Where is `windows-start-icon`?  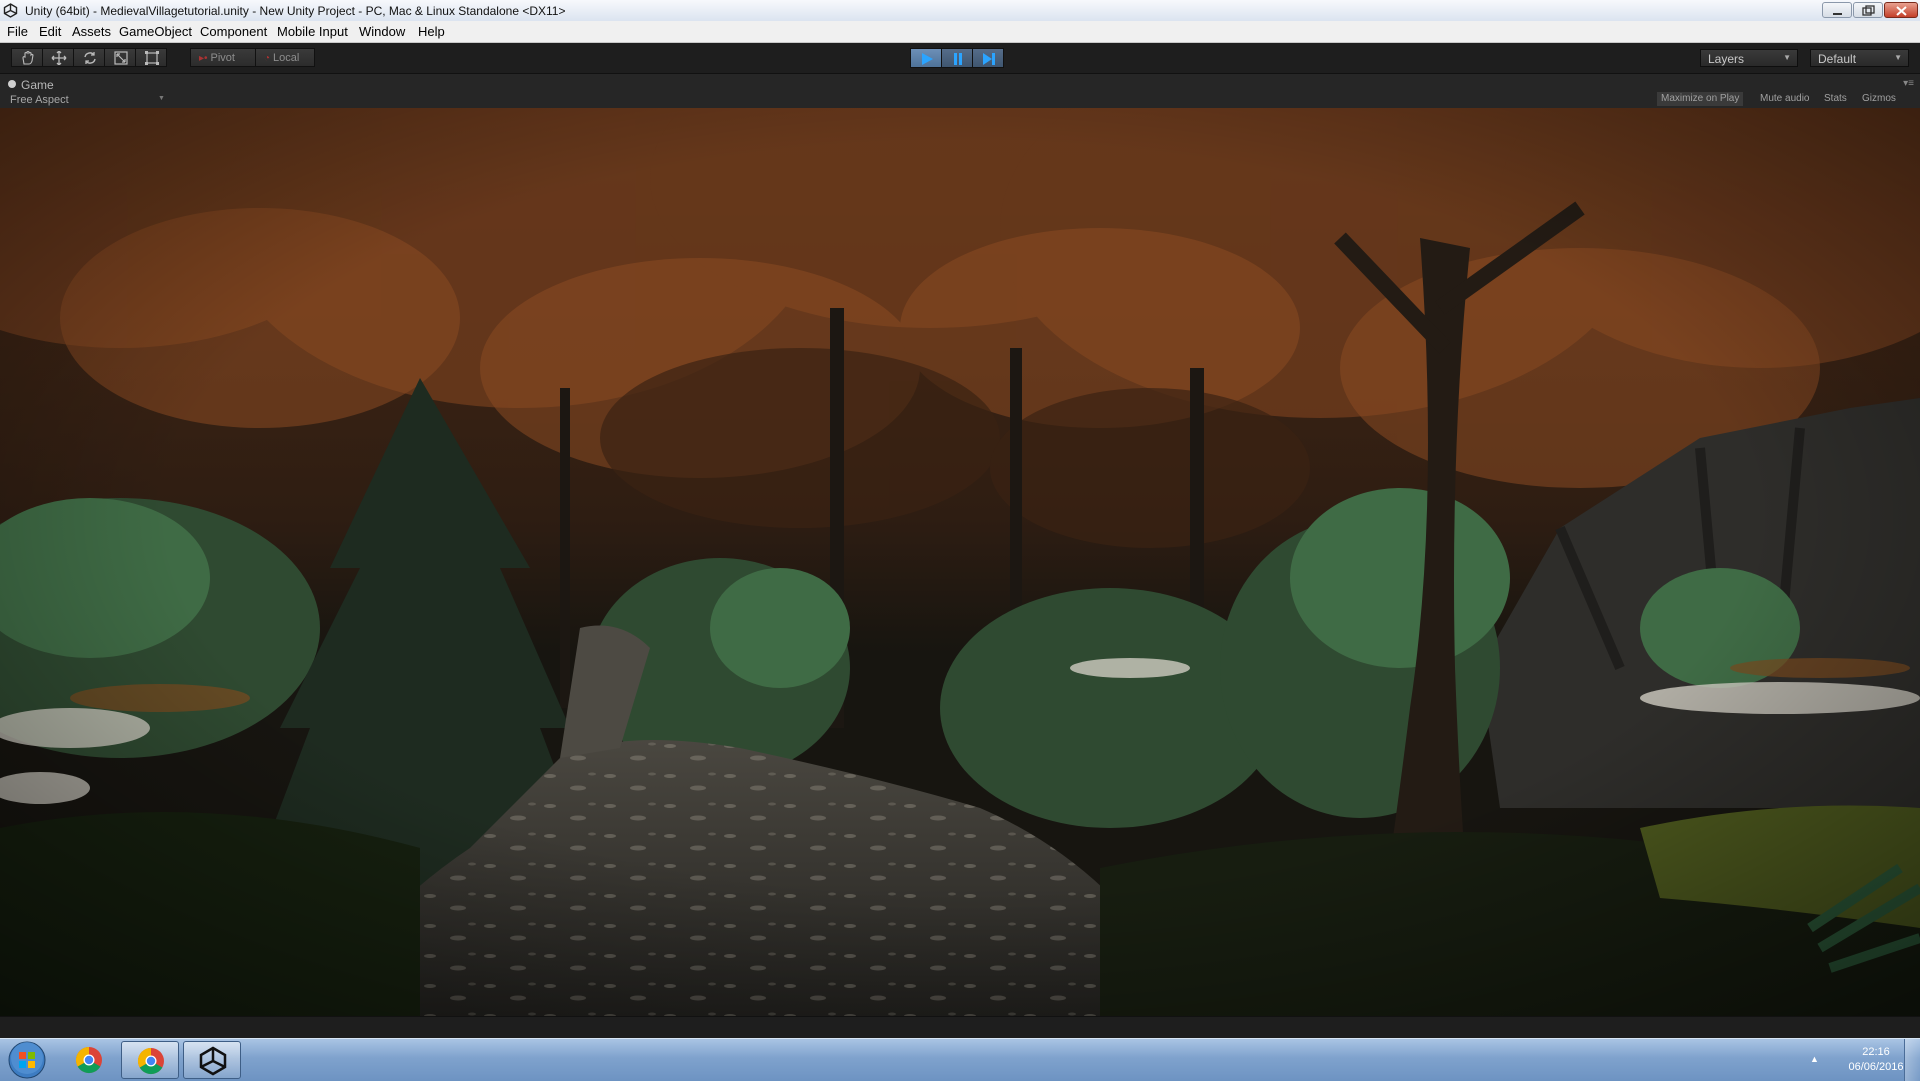 windows-start-icon is located at coordinates (27, 1060).